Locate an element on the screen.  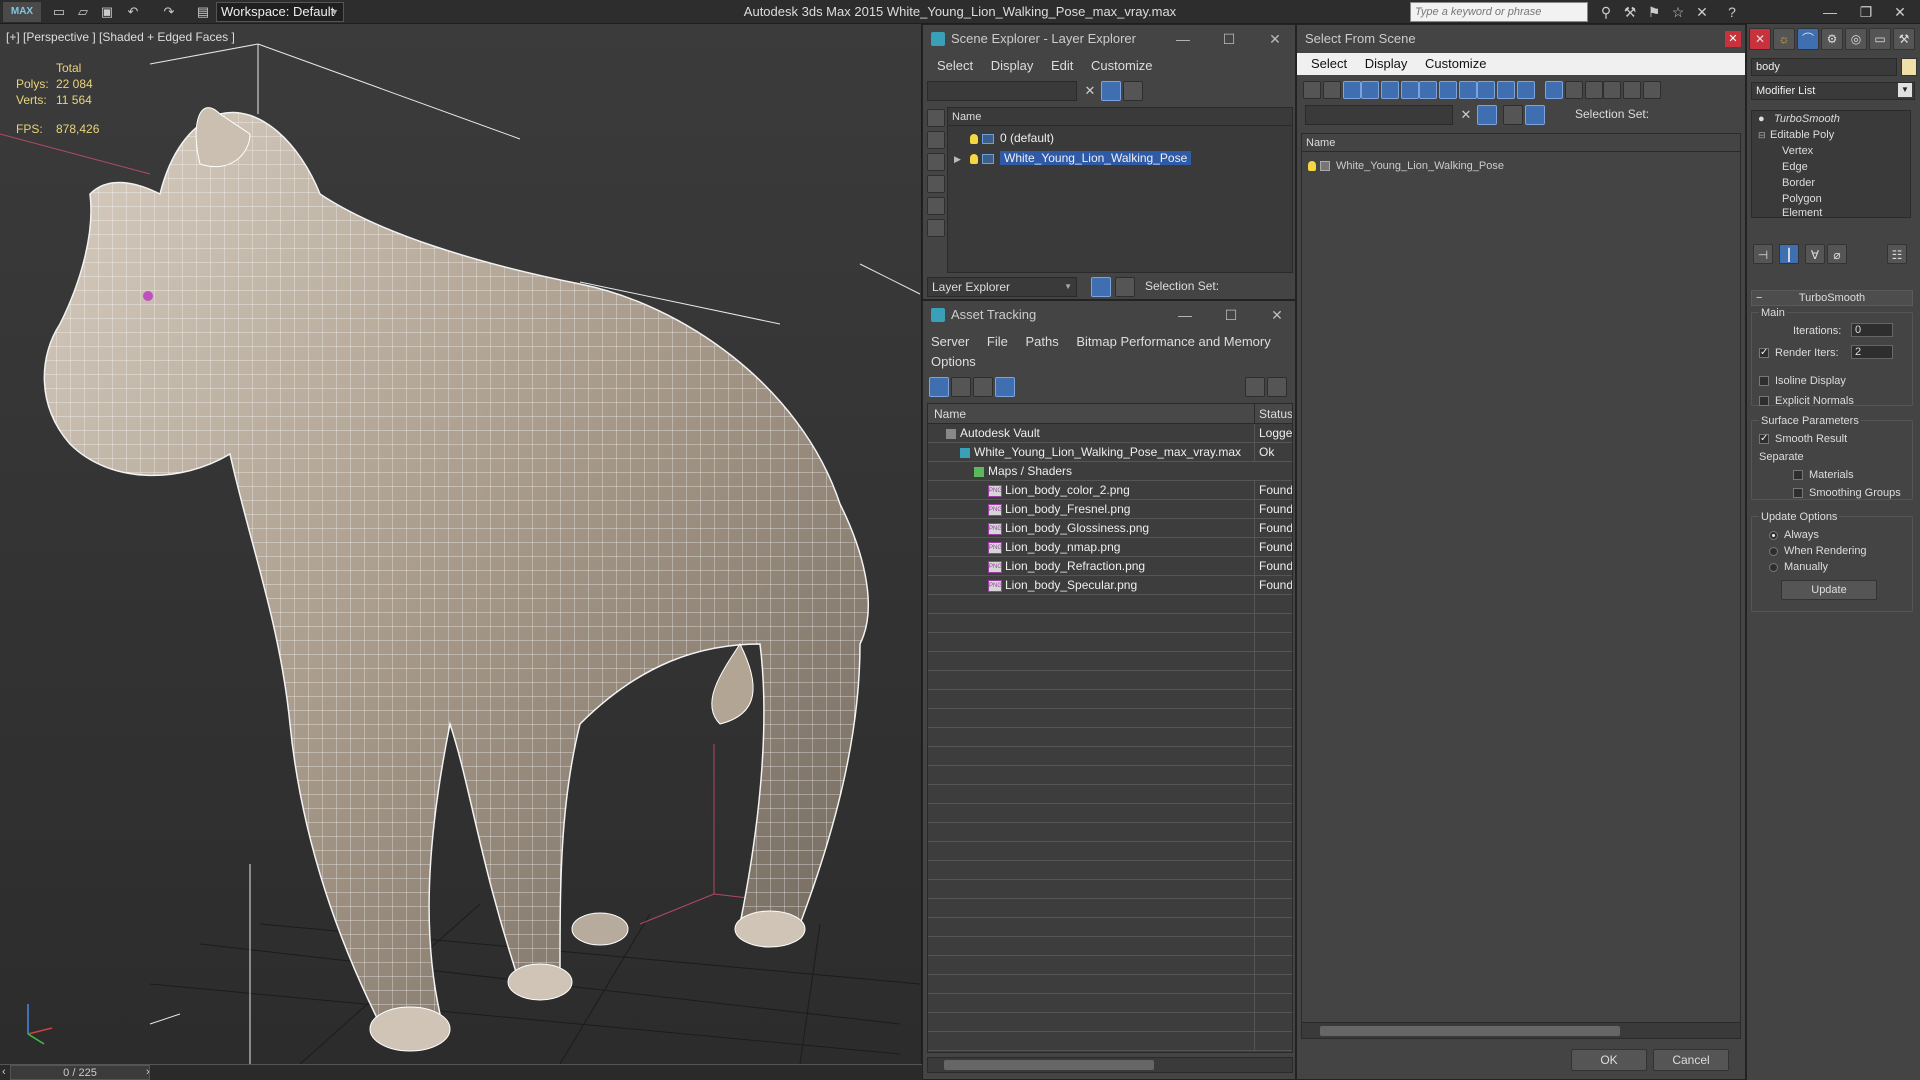
hierarchy-tab-icon: ⚙ is located at coordinates (1832, 39).